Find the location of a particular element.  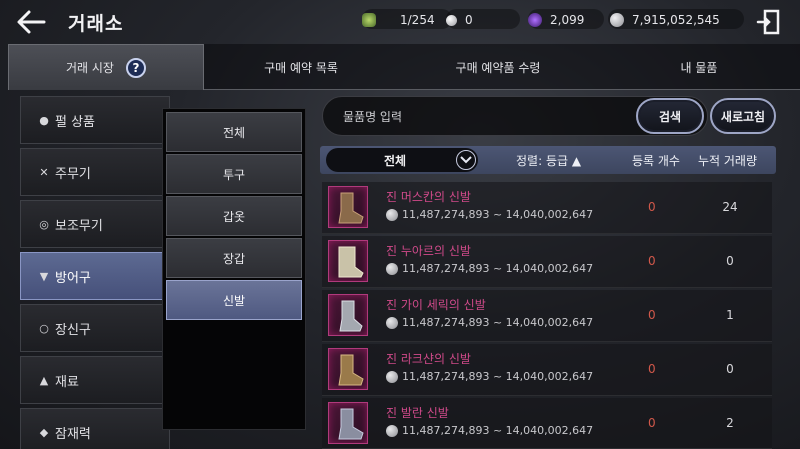

category-label: 펄 상품 is located at coordinates (75, 122).